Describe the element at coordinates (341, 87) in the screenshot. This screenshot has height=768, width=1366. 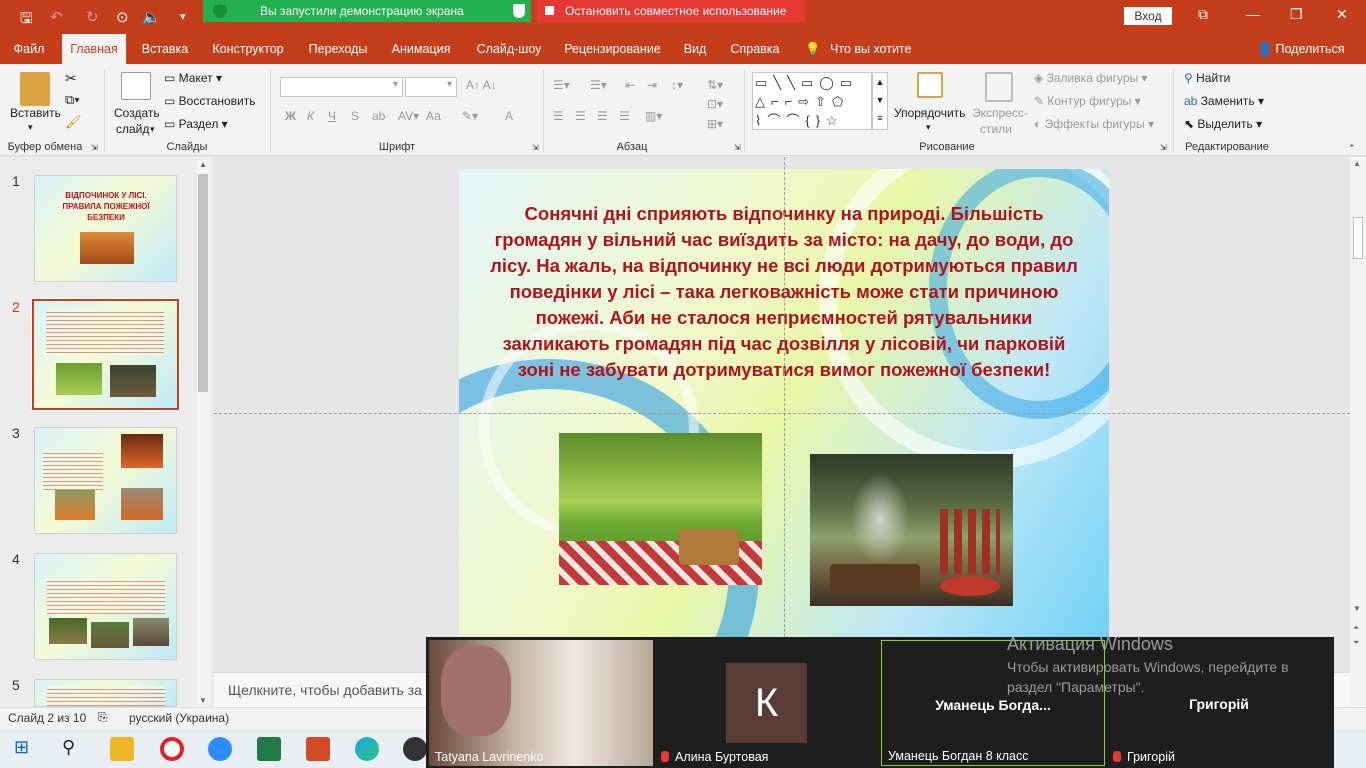
I see `font-family-select: ▾` at that location.